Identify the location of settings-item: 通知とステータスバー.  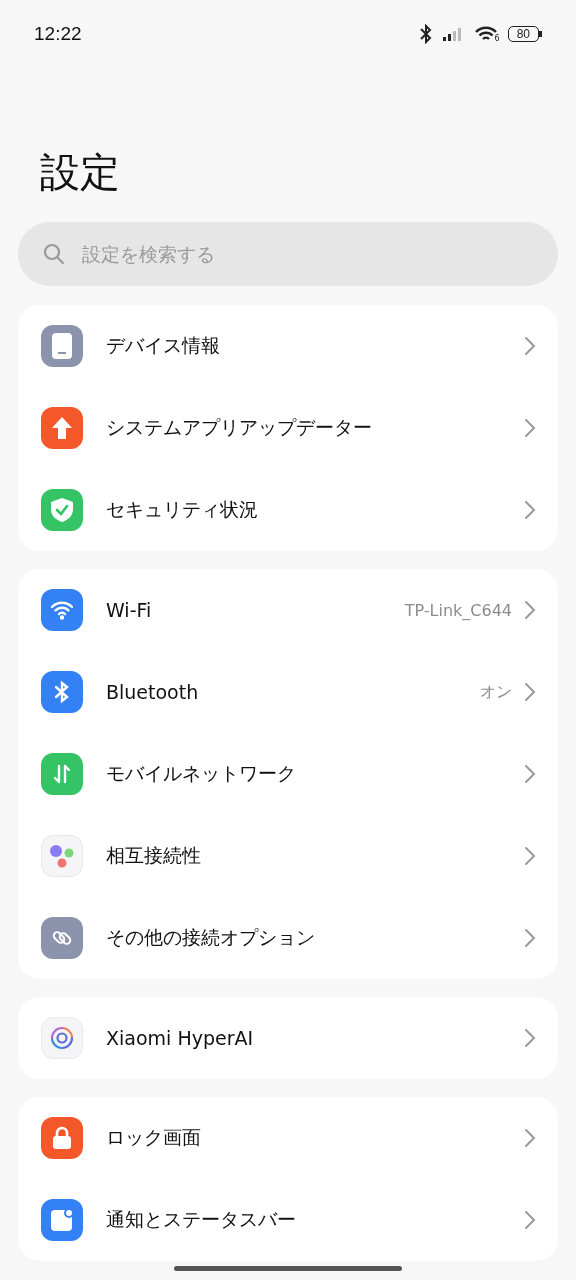
(288, 1220).